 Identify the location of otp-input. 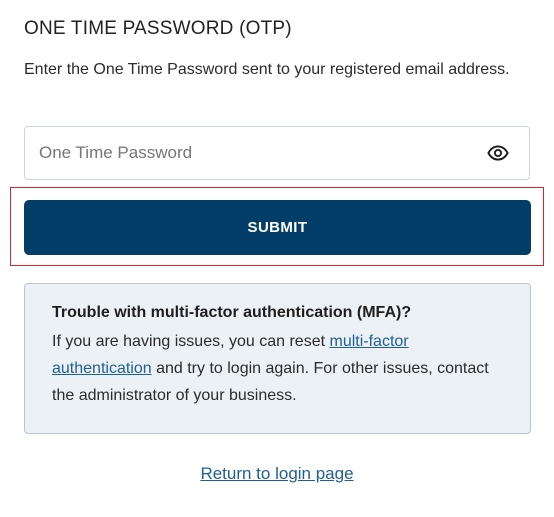
(250, 153).